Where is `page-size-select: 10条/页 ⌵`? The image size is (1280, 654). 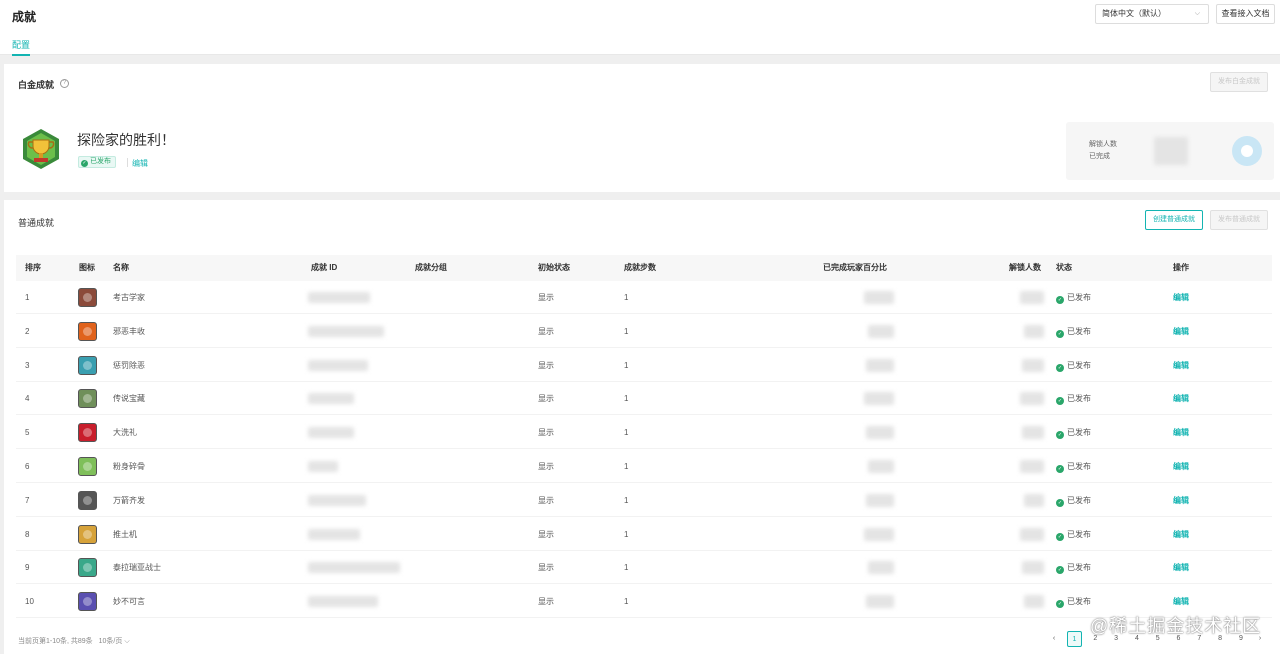 page-size-select: 10条/页 ⌵ is located at coordinates (114, 641).